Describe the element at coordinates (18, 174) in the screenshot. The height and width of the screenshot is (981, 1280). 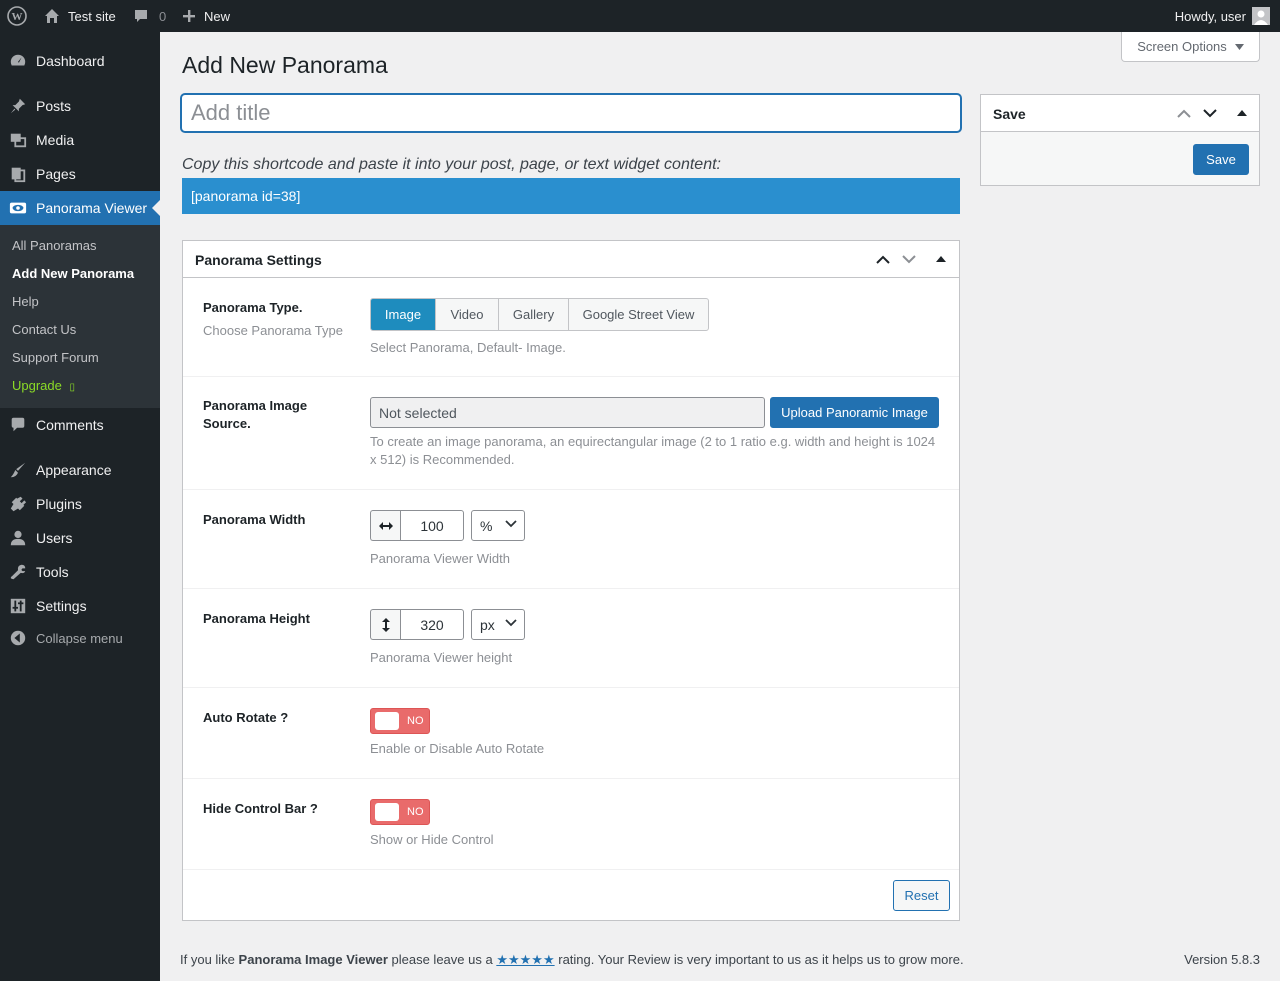
I see `pages-icon` at that location.